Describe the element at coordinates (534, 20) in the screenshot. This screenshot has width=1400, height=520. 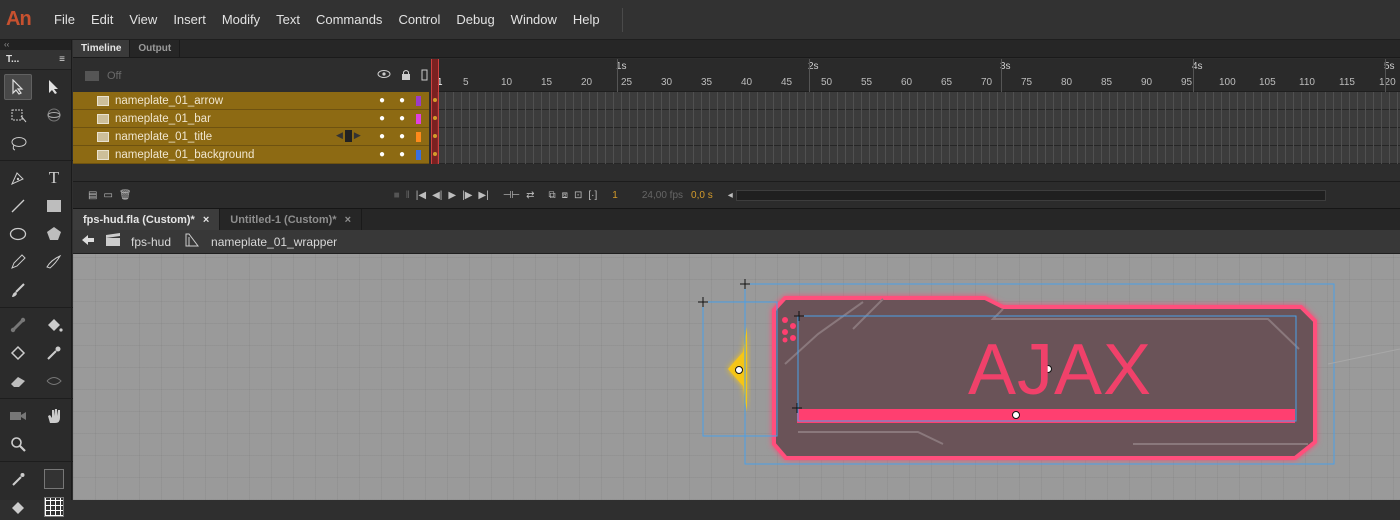
I see `menu-window: Window` at that location.